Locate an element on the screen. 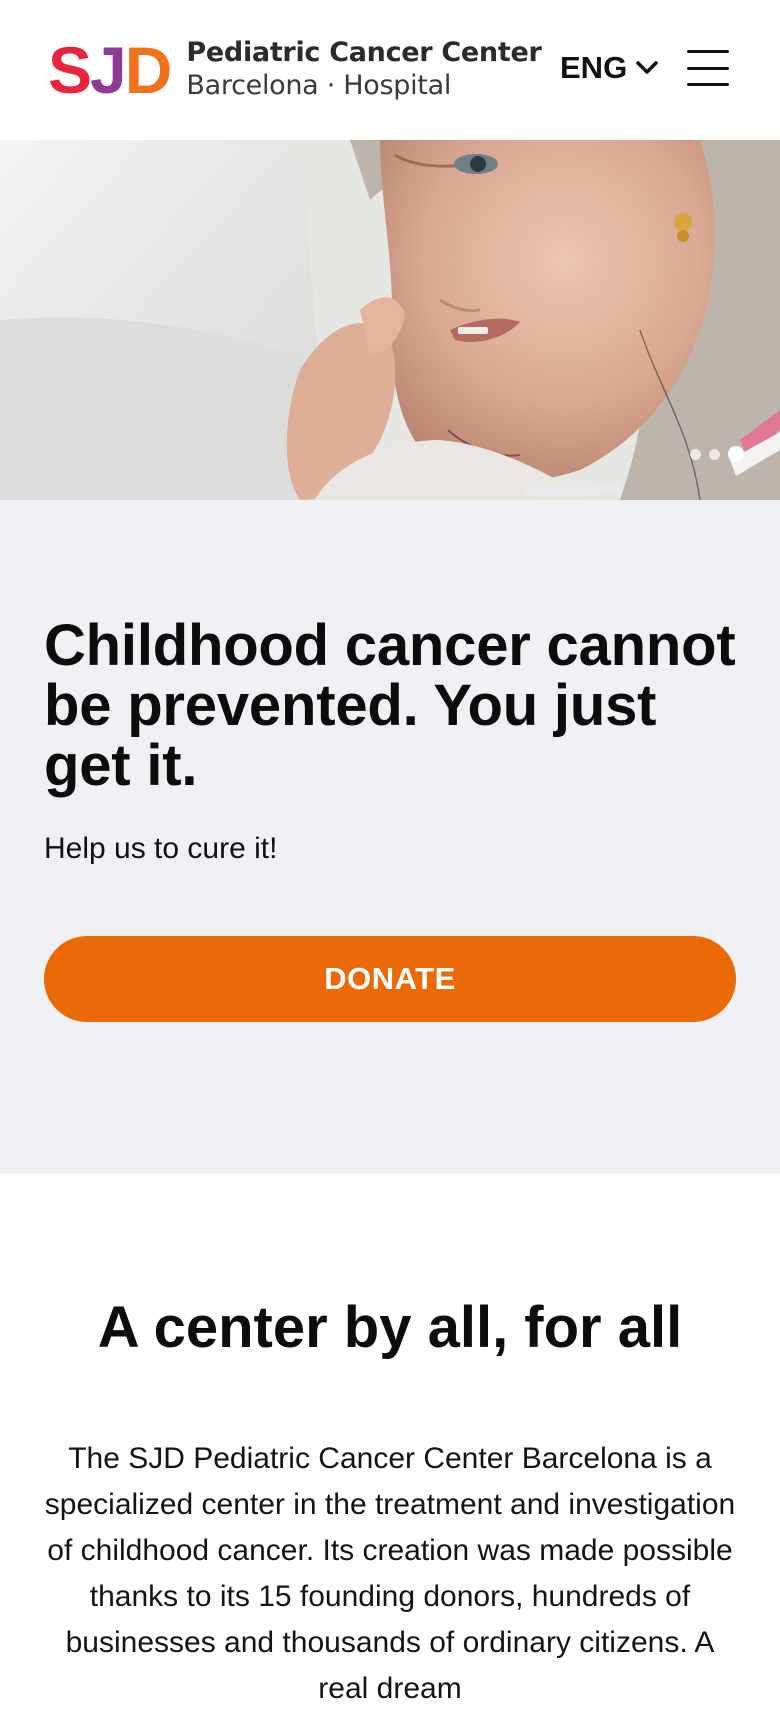  chevron-down-icon is located at coordinates (647, 67).